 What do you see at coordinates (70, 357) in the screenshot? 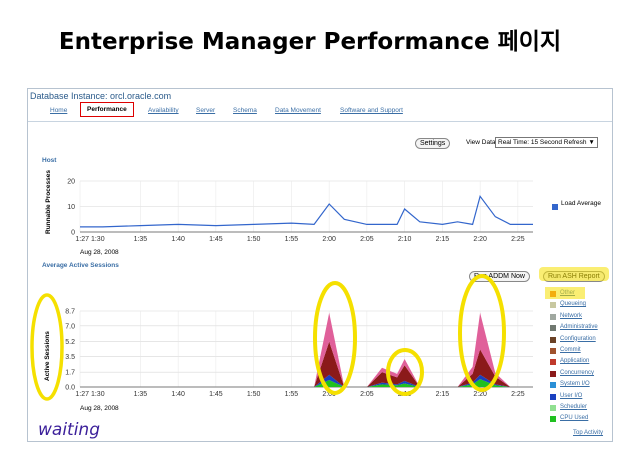
I see `sessions-ytick-label: 3.5` at bounding box center [70, 357].